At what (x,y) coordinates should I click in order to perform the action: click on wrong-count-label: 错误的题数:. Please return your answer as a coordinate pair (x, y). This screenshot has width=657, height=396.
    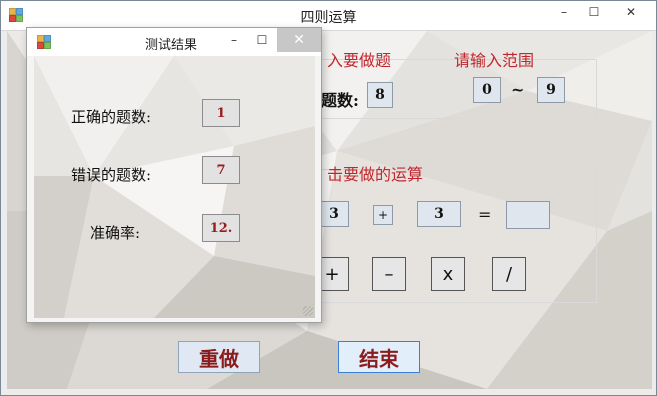
    Looking at the image, I should click on (111, 175).